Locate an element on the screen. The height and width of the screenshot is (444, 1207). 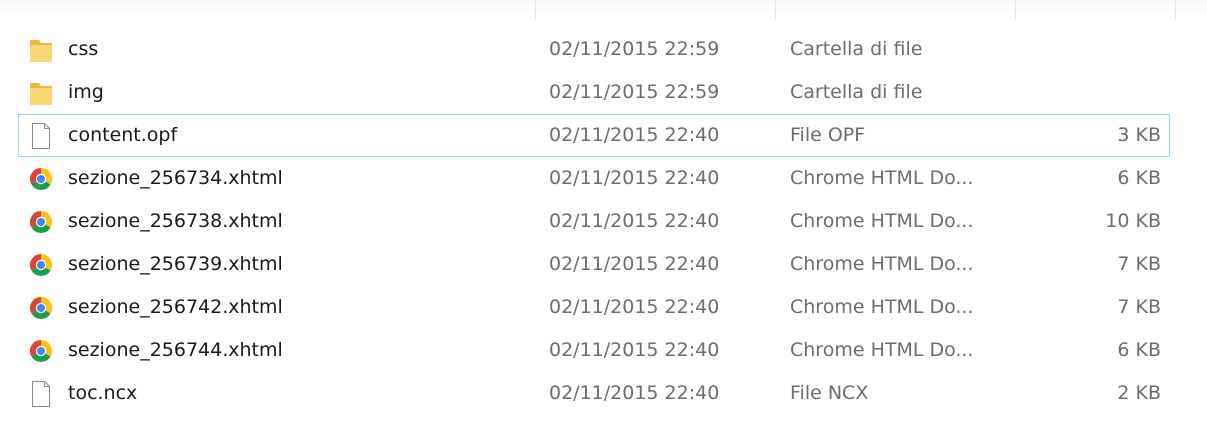
file-type: File OPF is located at coordinates (828, 135).